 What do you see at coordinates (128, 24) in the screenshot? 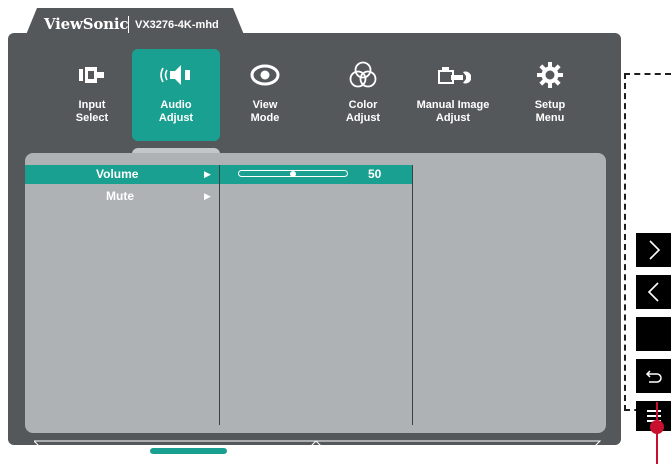
I see `brand-separator` at bounding box center [128, 24].